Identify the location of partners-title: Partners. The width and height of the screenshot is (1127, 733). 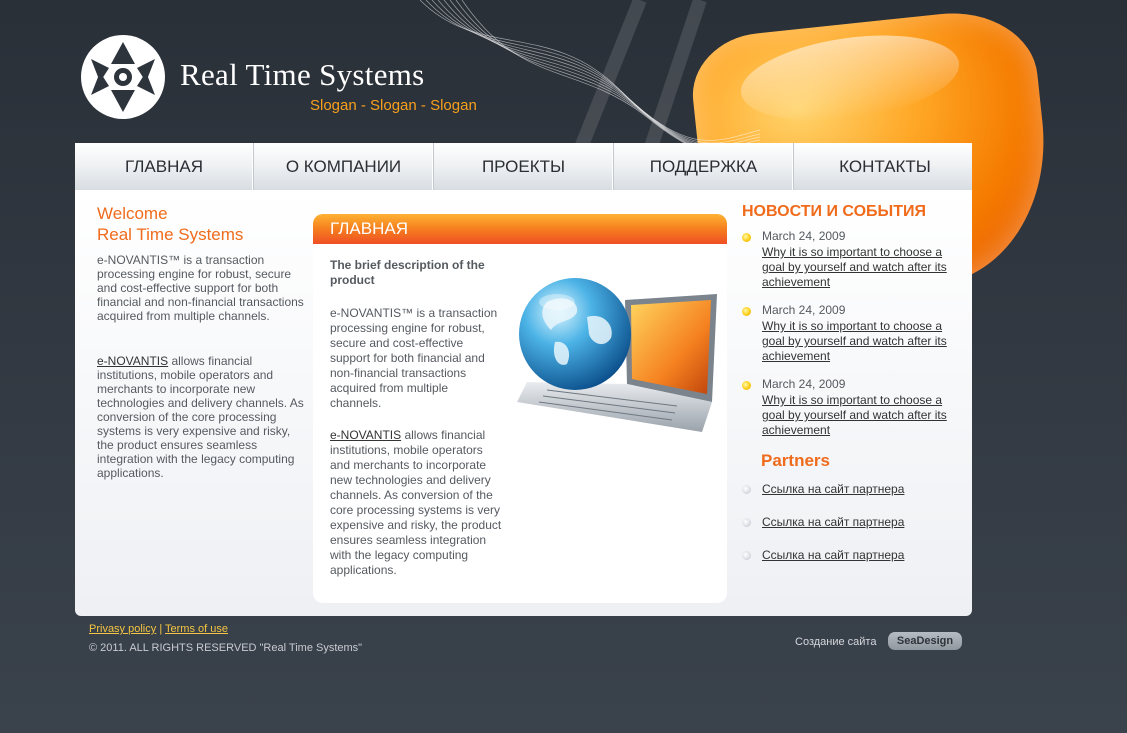
(795, 460).